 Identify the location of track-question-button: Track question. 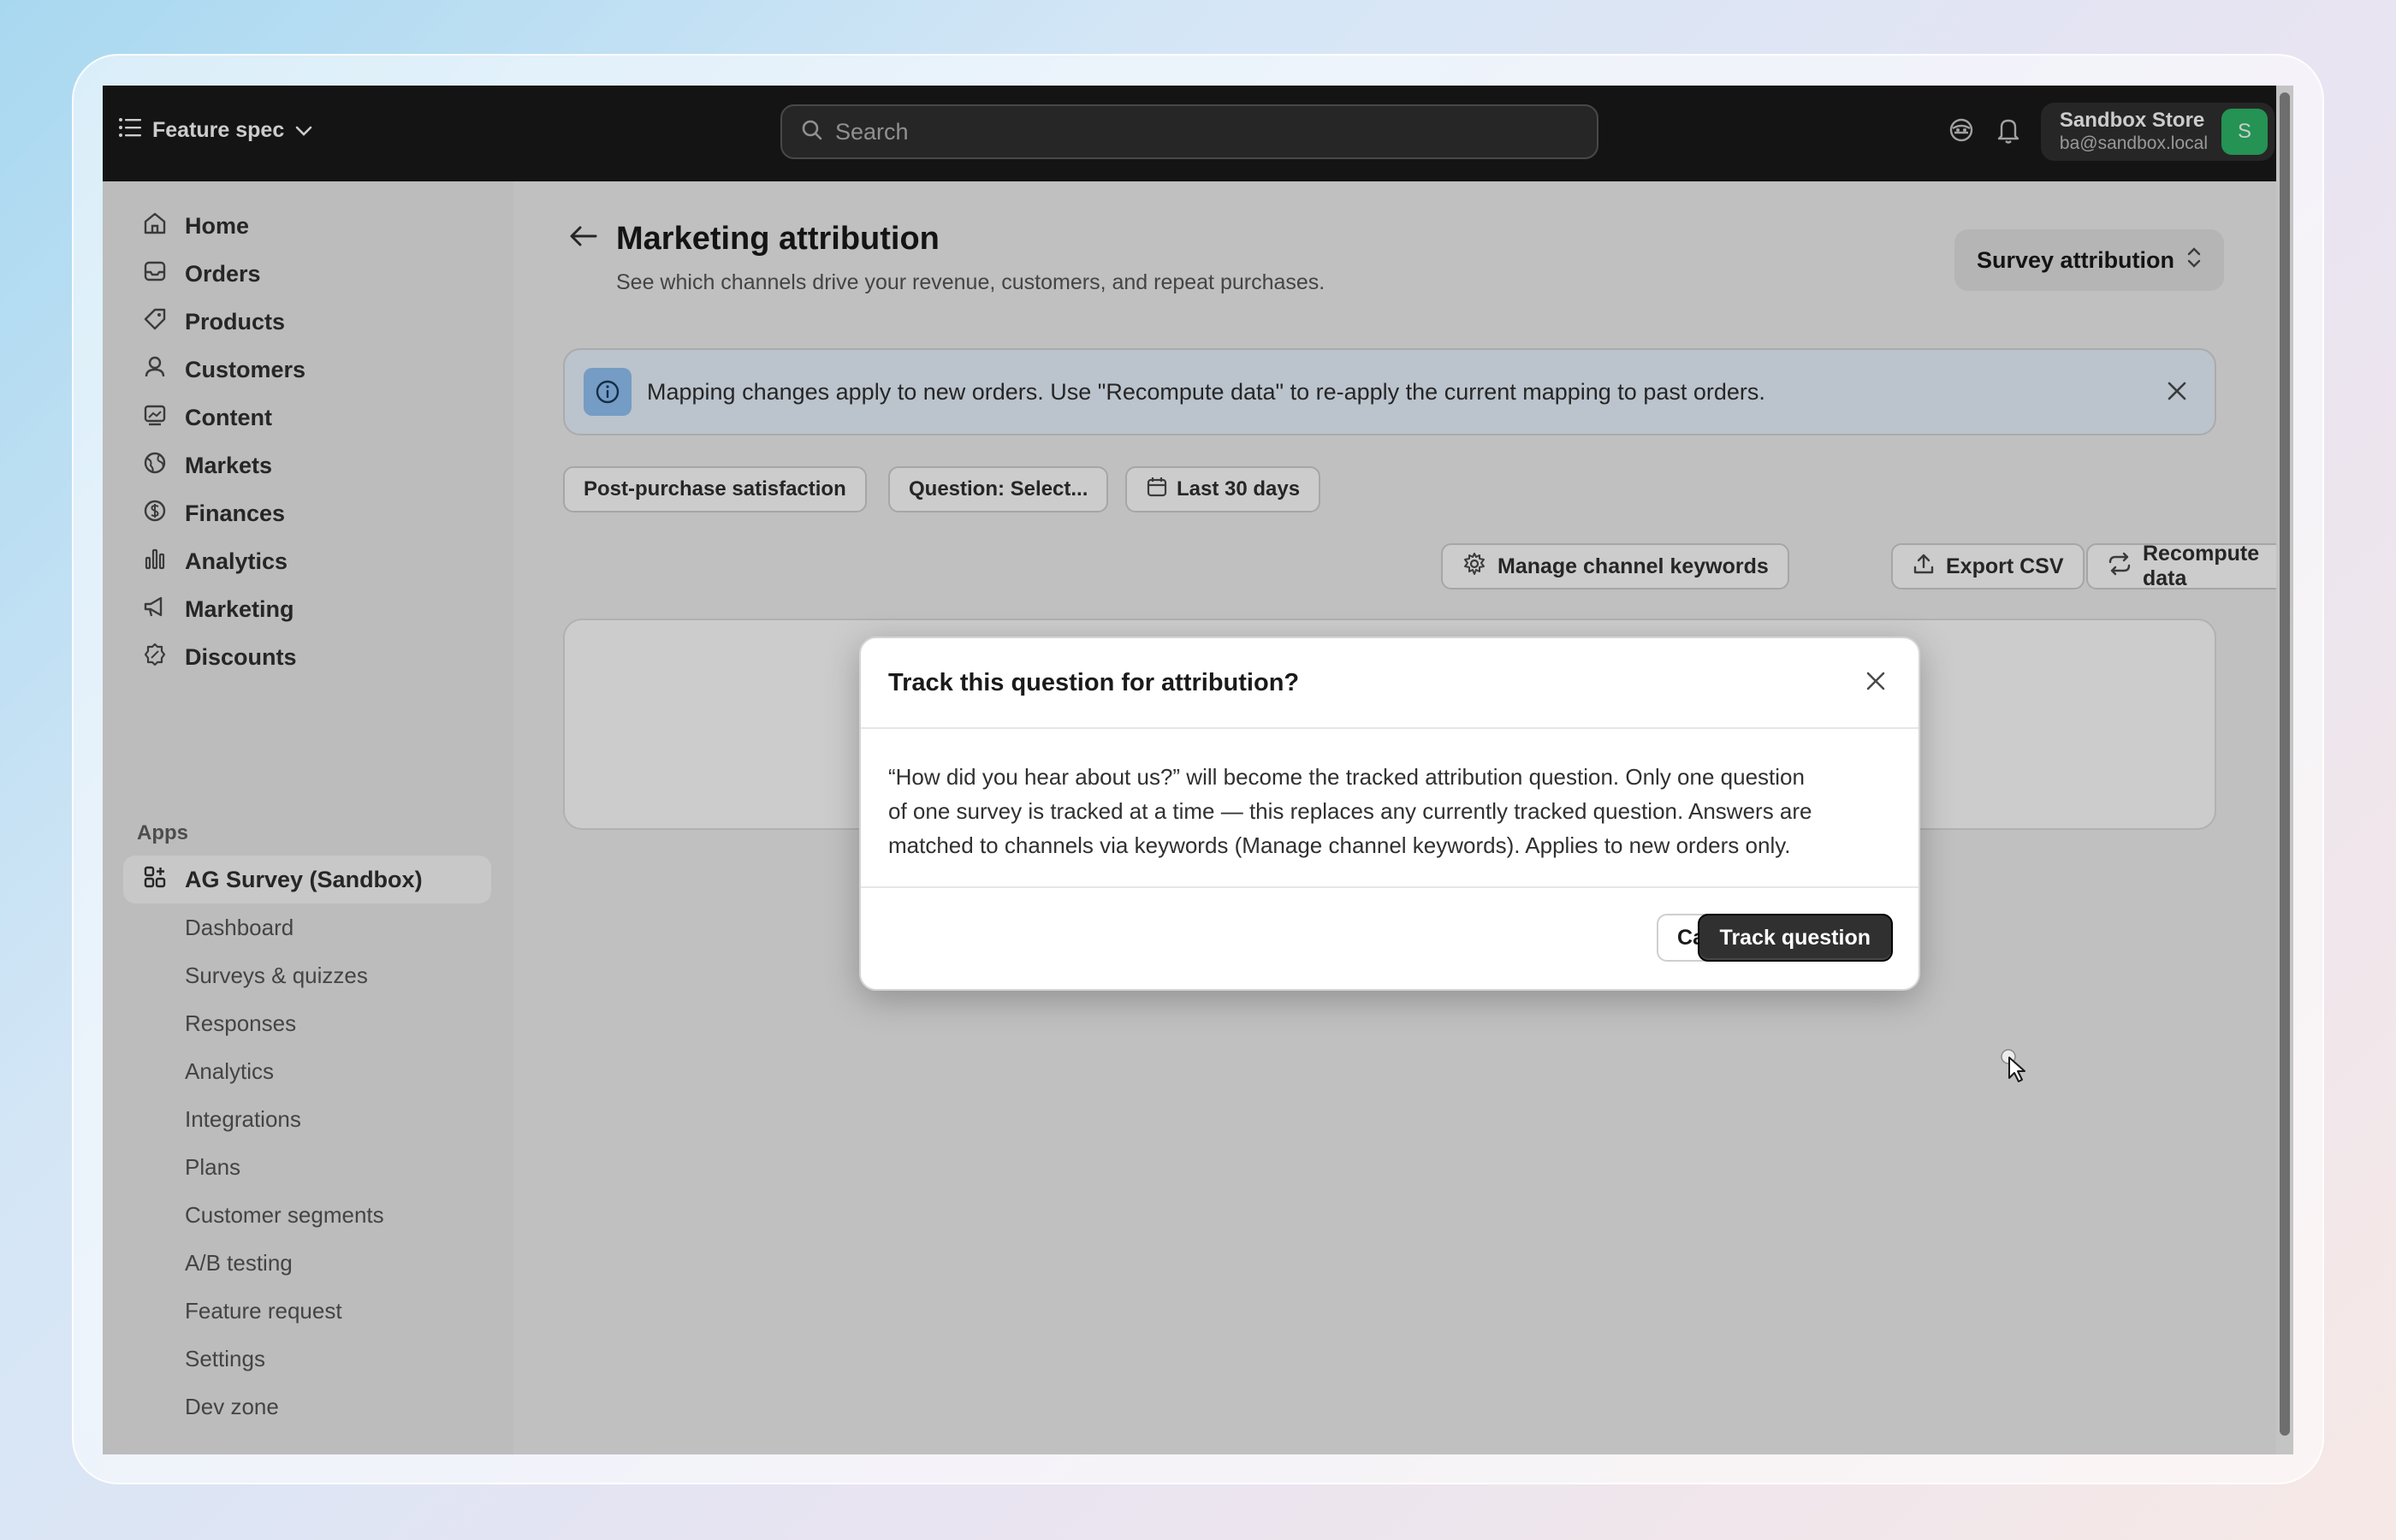
(1795, 938).